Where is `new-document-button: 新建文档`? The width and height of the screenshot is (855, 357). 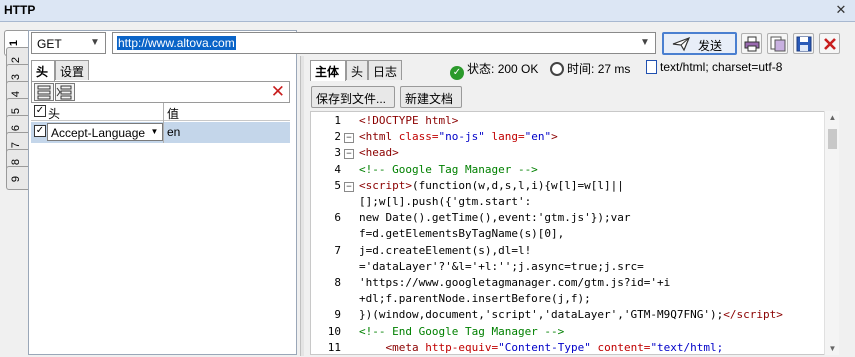
new-document-button: 新建文档 is located at coordinates (431, 97).